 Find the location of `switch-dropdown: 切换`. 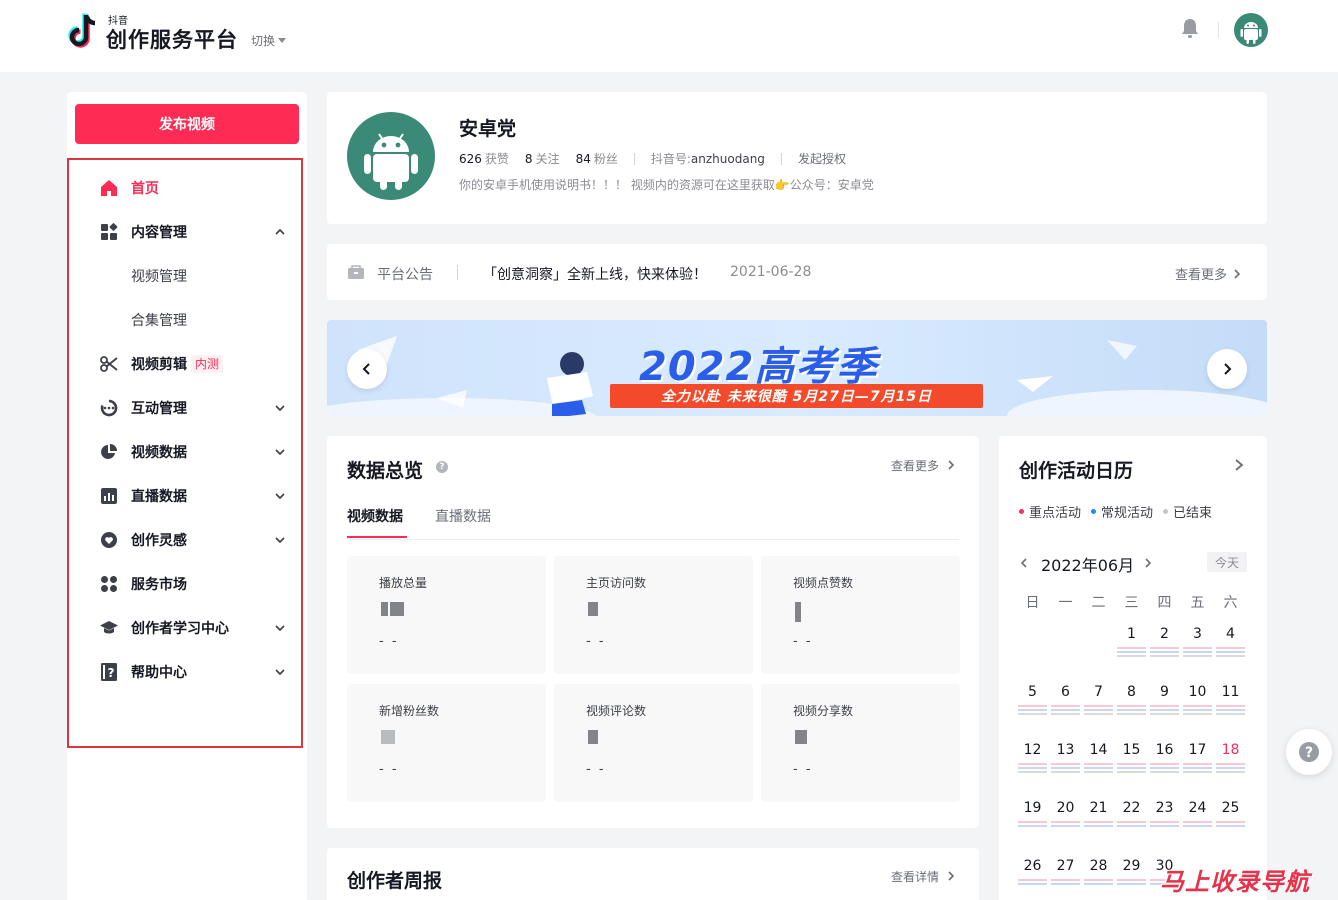

switch-dropdown: 切换 is located at coordinates (269, 40).